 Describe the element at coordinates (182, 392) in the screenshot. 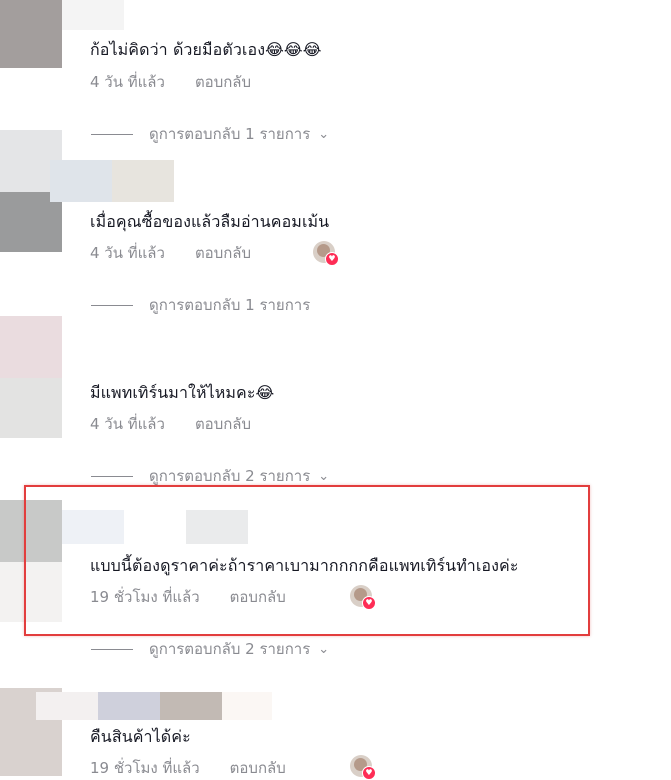

I see `comment-text: มีแพทเทิร์นมาให้ไหมคะ😂` at that location.